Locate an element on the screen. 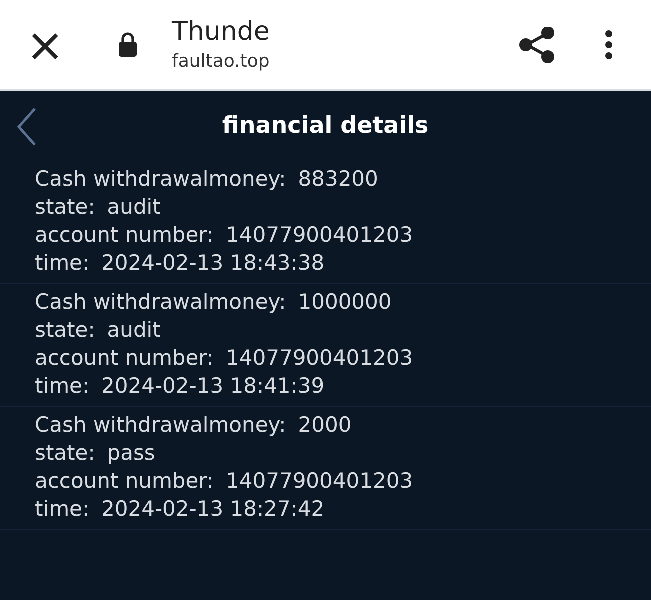 This screenshot has width=651, height=600. lock-icon is located at coordinates (128, 45).